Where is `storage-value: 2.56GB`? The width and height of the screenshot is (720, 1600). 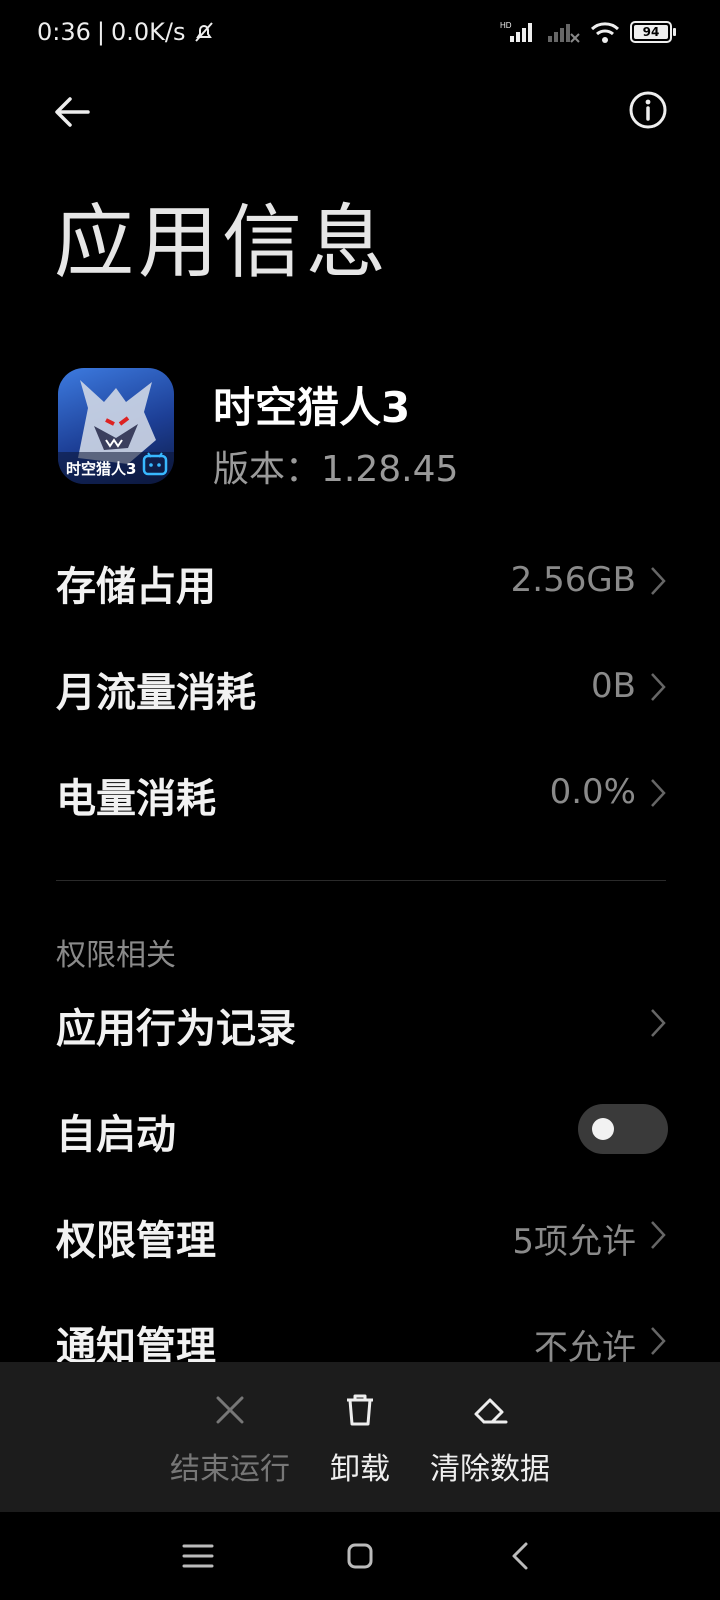
storage-value: 2.56GB is located at coordinates (573, 580).